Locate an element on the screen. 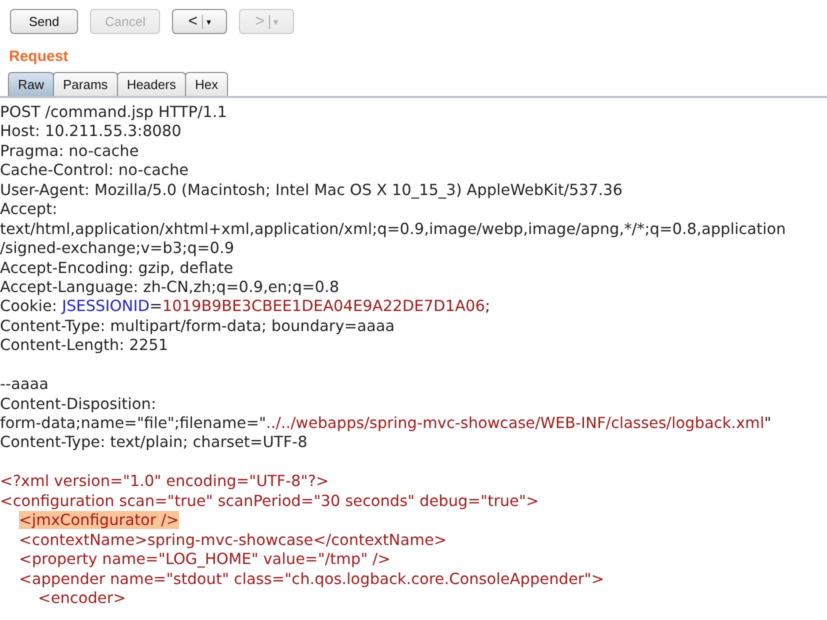 The image size is (827, 620). code-text: text/html,application/xhtml+xml,application/xml;q=0.9,image/webp,image/apng,*/*;q=0.8,application is located at coordinates (393, 229).